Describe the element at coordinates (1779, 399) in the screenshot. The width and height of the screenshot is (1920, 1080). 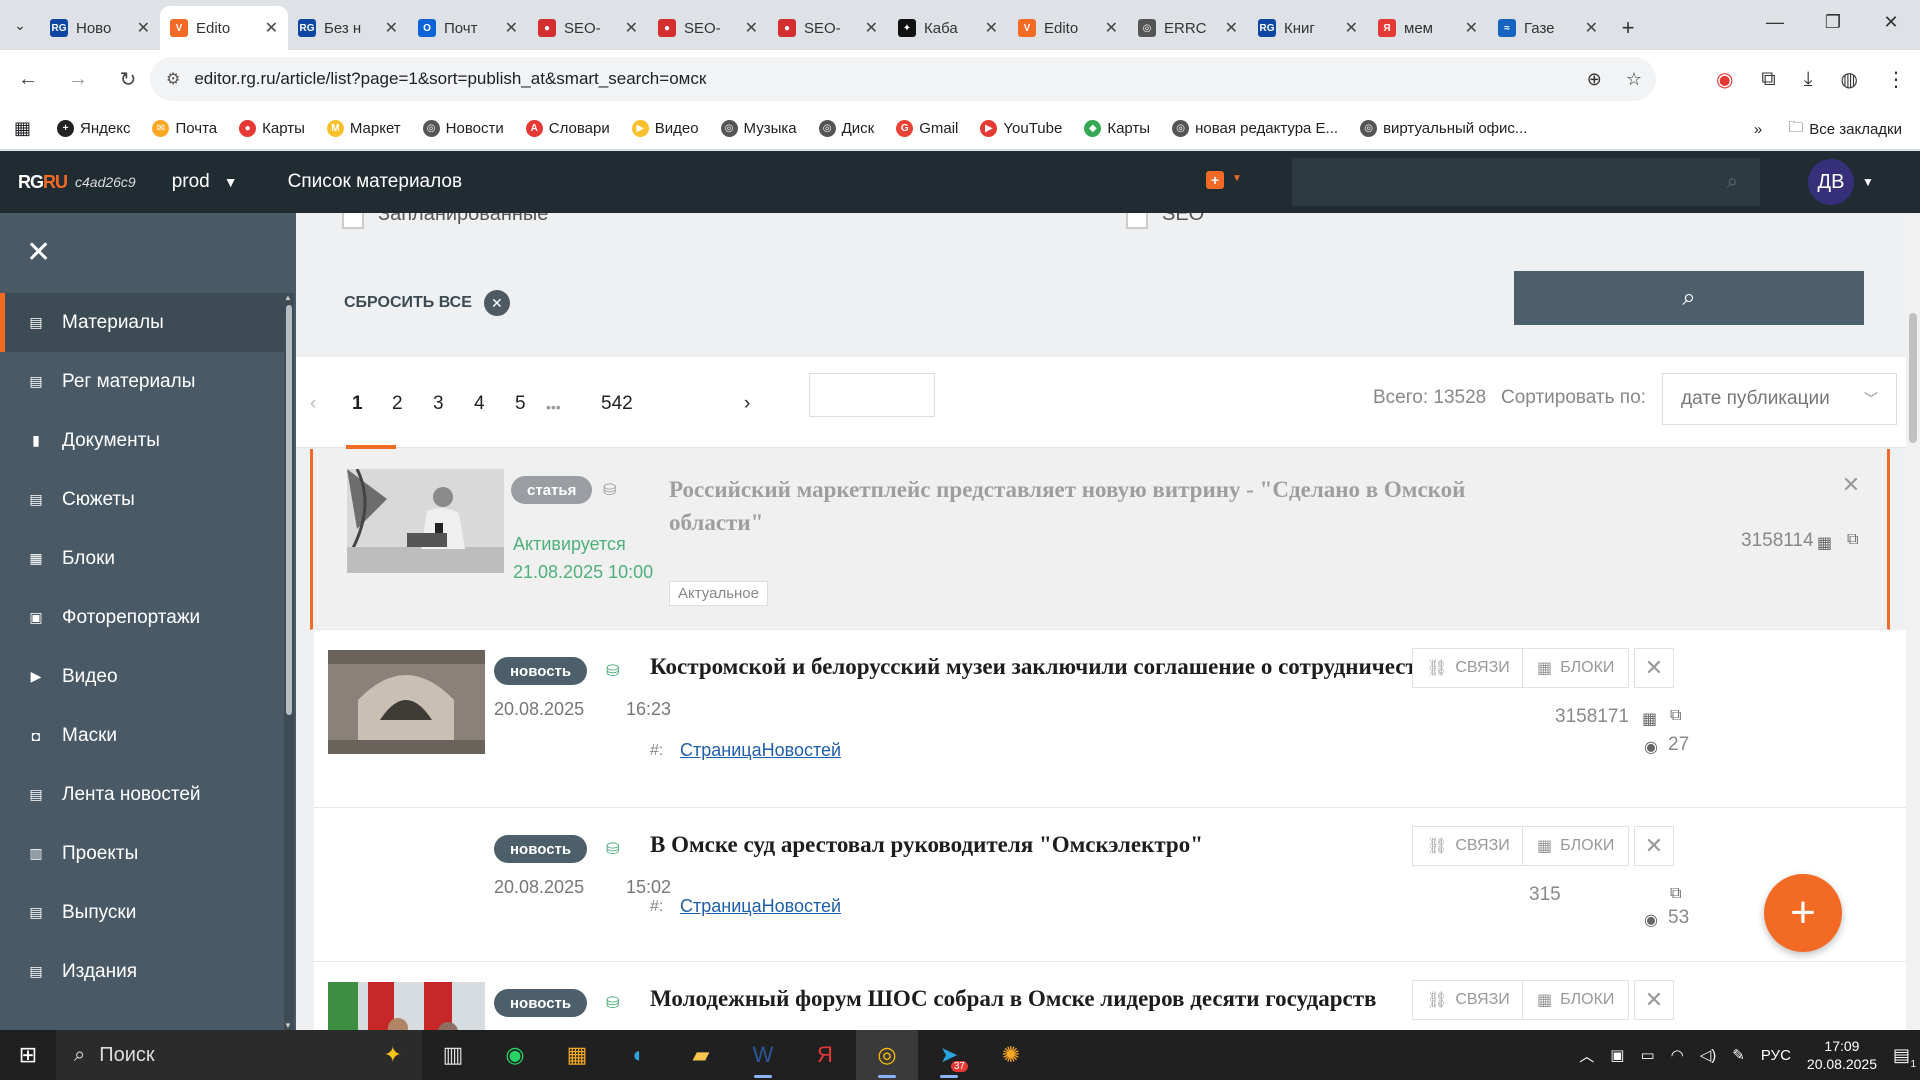
I see `sort-select: дате публикации ﹀` at that location.